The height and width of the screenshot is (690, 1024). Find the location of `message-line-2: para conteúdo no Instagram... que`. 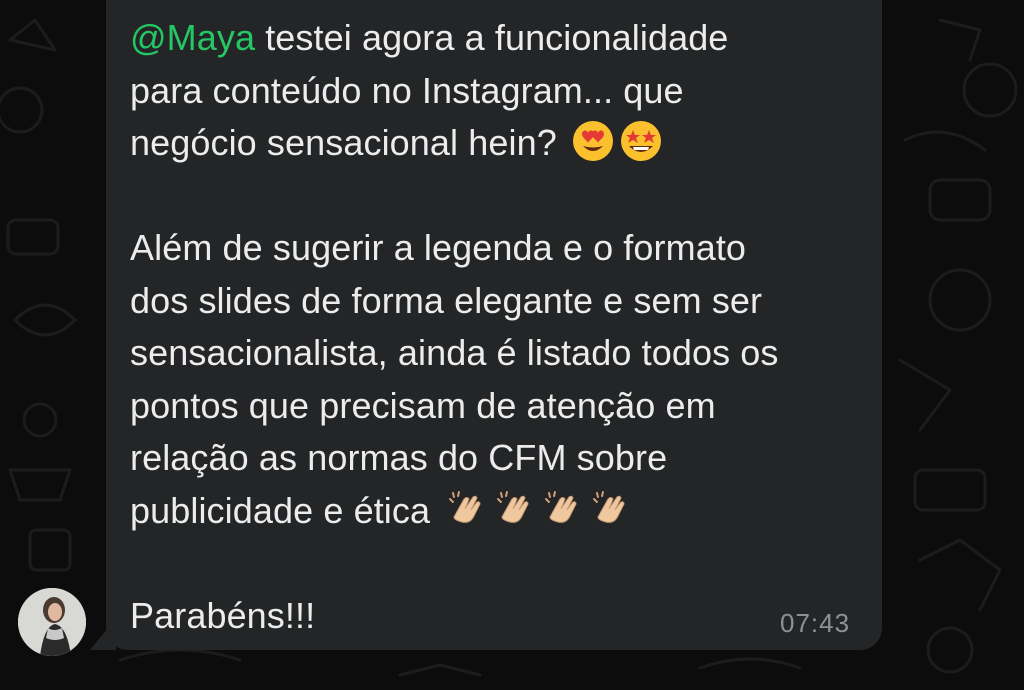

message-line-2: para conteúdo no Instagram... que is located at coordinates (407, 90).